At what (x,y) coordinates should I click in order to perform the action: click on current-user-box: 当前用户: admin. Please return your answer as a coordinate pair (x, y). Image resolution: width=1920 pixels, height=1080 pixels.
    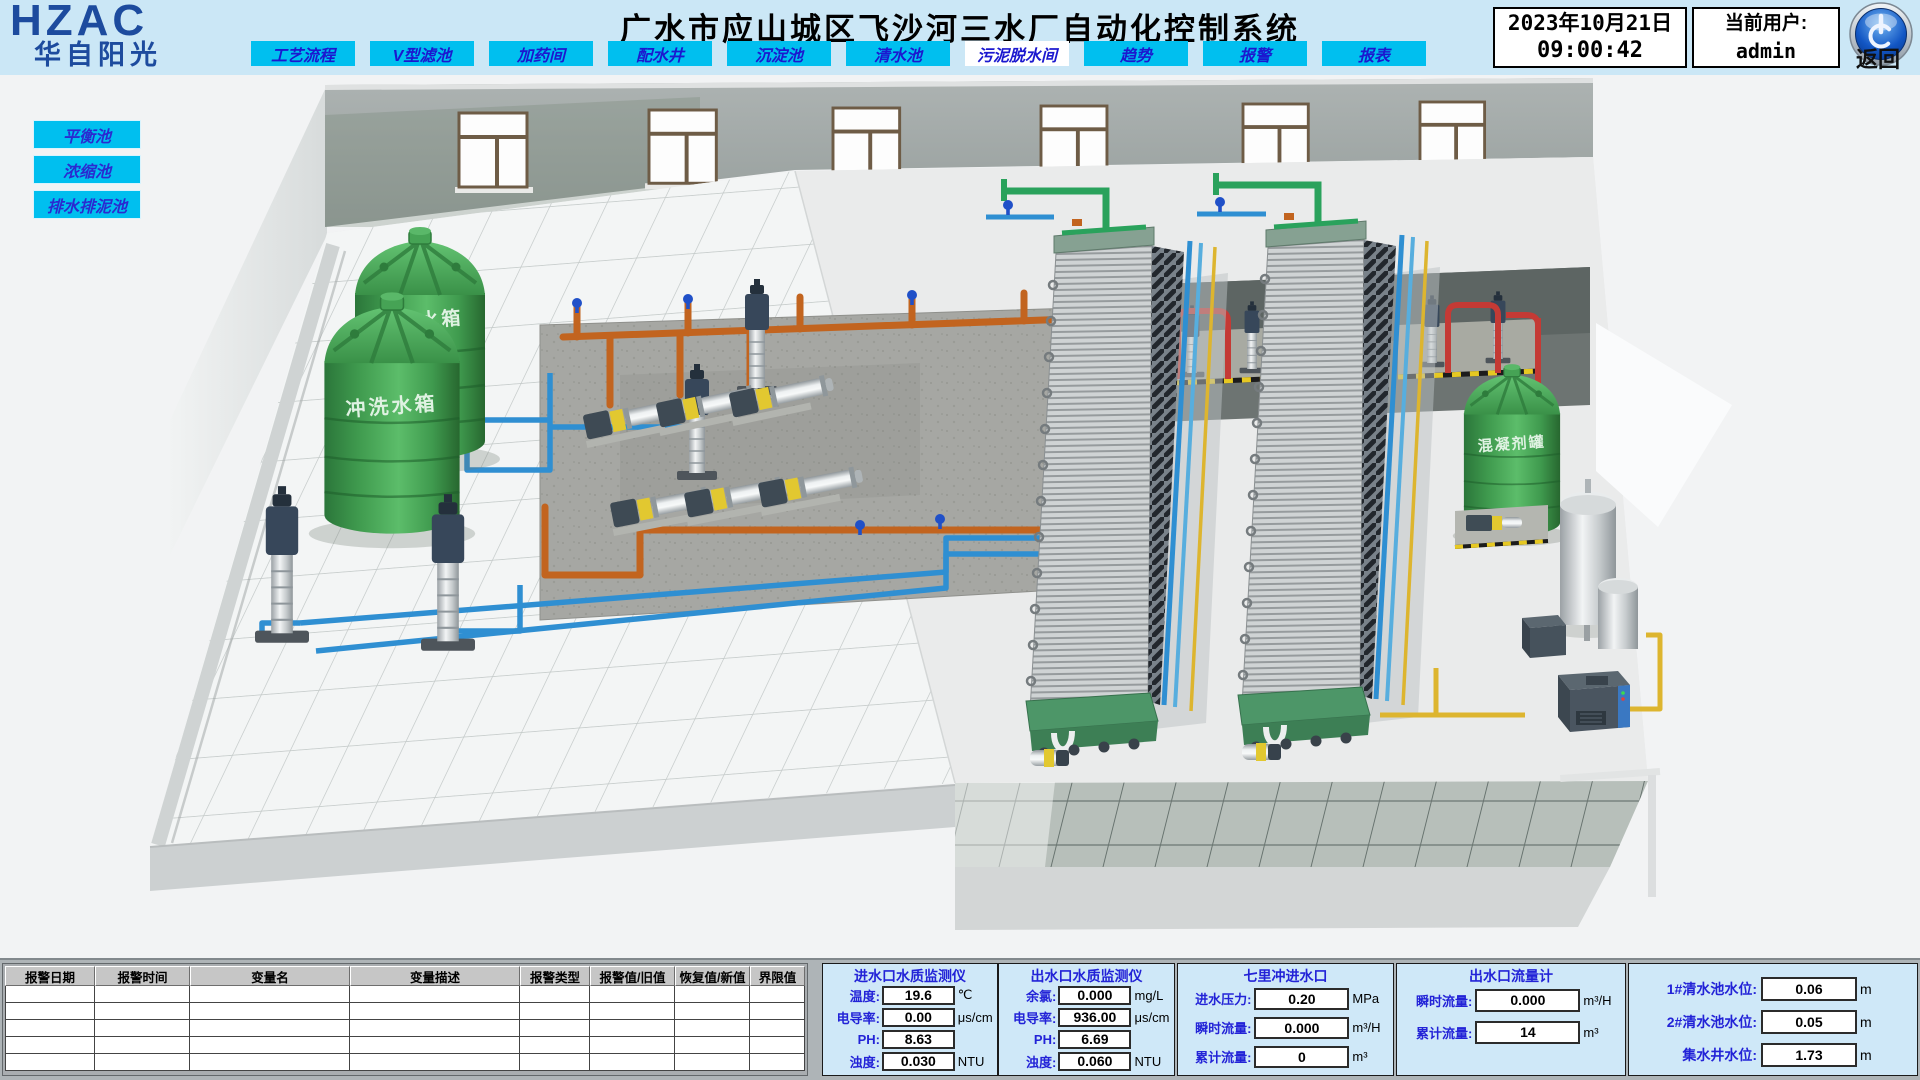
    Looking at the image, I should click on (1766, 37).